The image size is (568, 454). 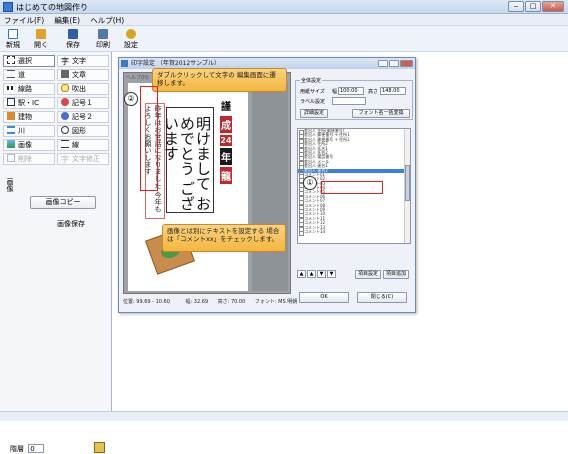 What do you see at coordinates (83, 61) in the screenshot?
I see `tool-text: 字文字` at bounding box center [83, 61].